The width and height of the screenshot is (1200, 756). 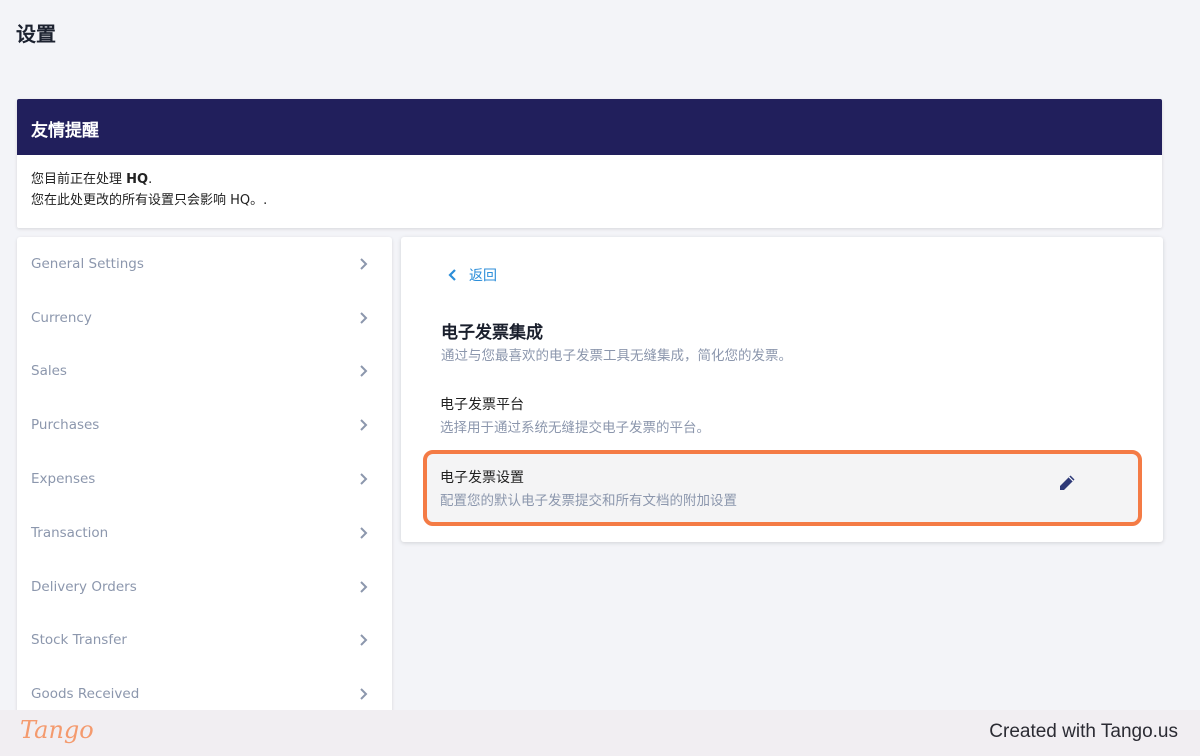 What do you see at coordinates (575, 428) in the screenshot?
I see `einvoice-platform-description: 选择用于通过系统无缝提交电子发票的平台。` at bounding box center [575, 428].